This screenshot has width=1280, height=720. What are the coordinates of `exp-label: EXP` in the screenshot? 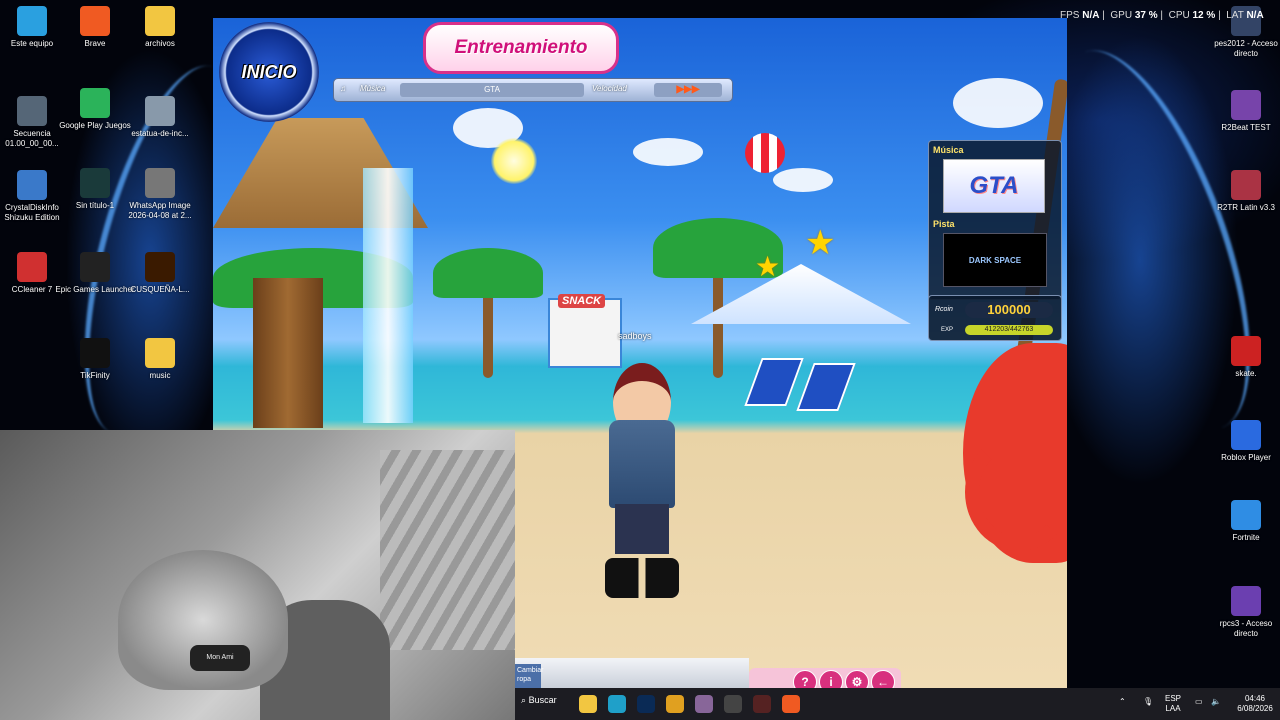 It's located at (947, 330).